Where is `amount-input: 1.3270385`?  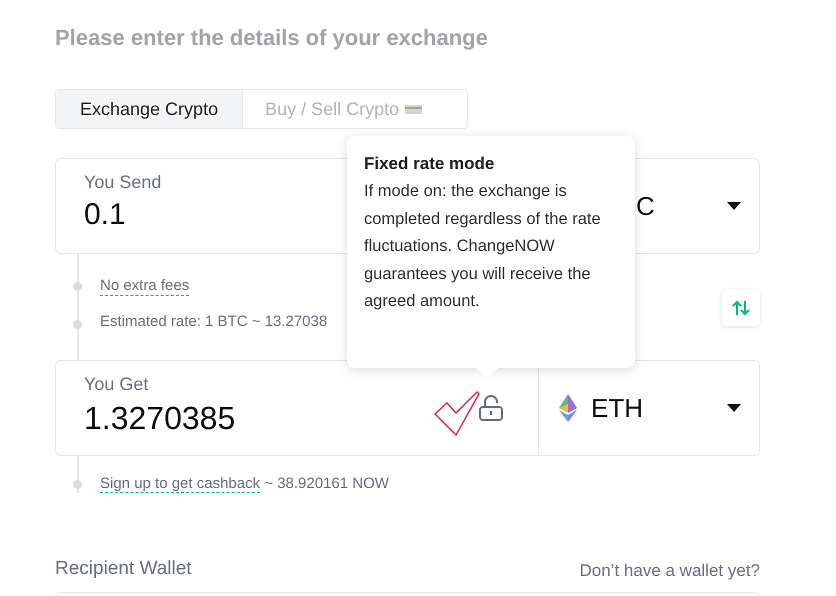 amount-input: 1.3270385 is located at coordinates (160, 418).